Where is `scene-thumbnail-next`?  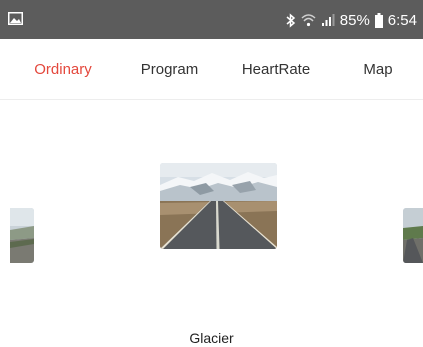 scene-thumbnail-next is located at coordinates (413, 235).